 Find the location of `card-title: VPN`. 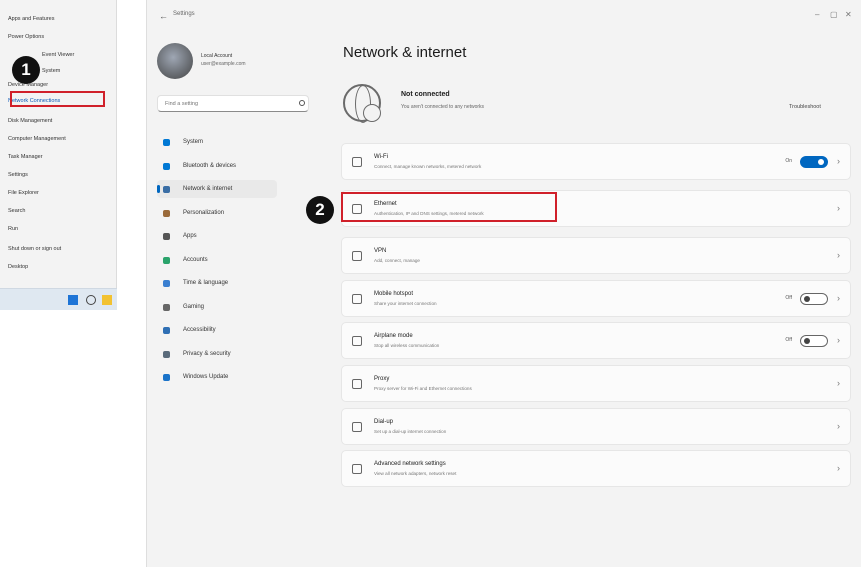

card-title: VPN is located at coordinates (380, 251).